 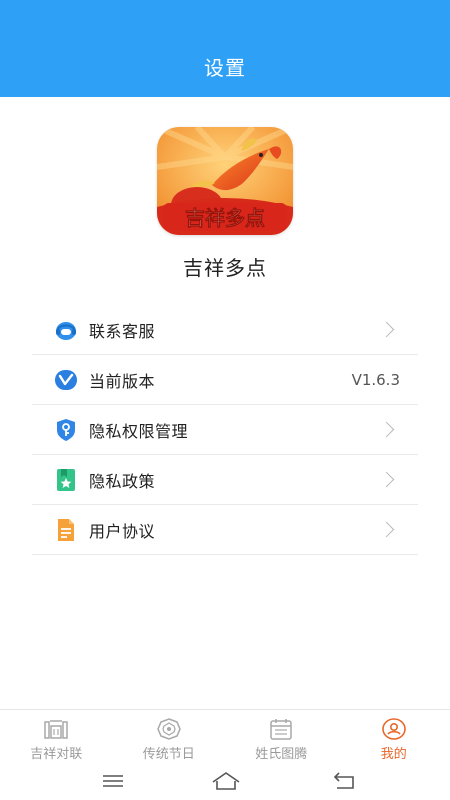 What do you see at coordinates (168, 754) in the screenshot?
I see `tab-label: 传统节日` at bounding box center [168, 754].